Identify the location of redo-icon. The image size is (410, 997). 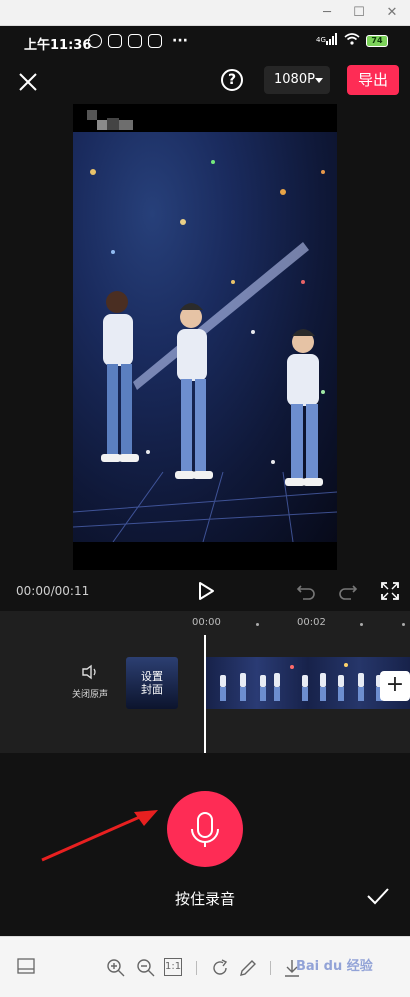
(348, 591).